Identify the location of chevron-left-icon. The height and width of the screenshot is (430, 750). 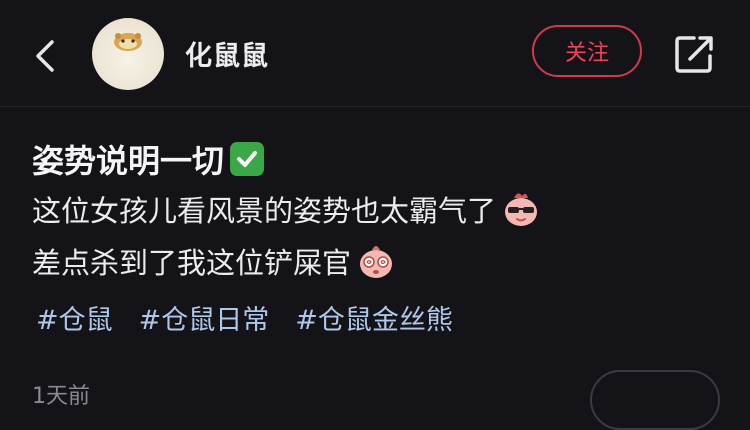
(45, 56).